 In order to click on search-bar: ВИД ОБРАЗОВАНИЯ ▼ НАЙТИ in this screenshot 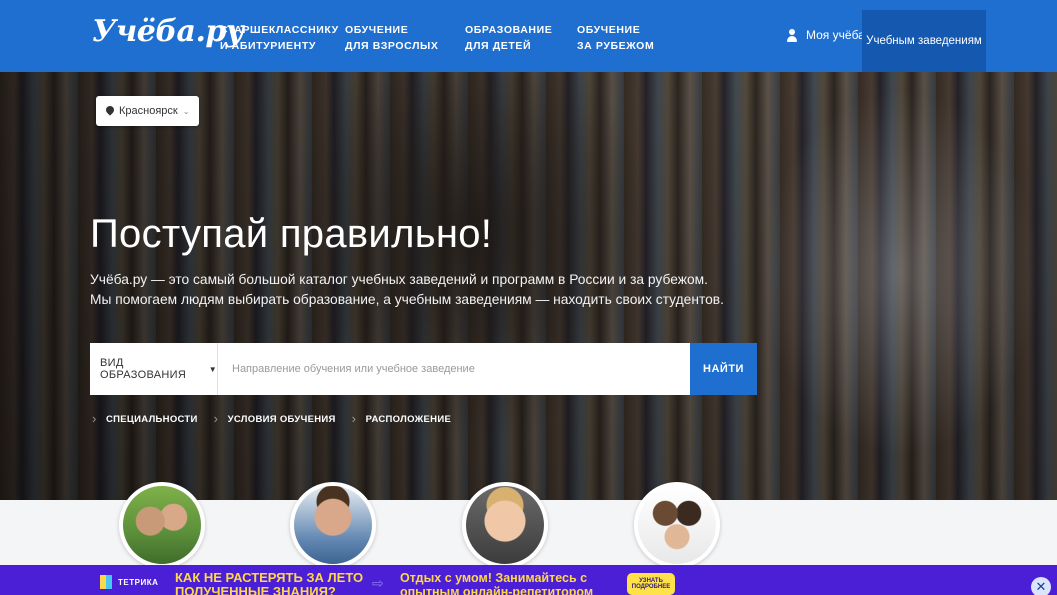, I will do `click(423, 369)`.